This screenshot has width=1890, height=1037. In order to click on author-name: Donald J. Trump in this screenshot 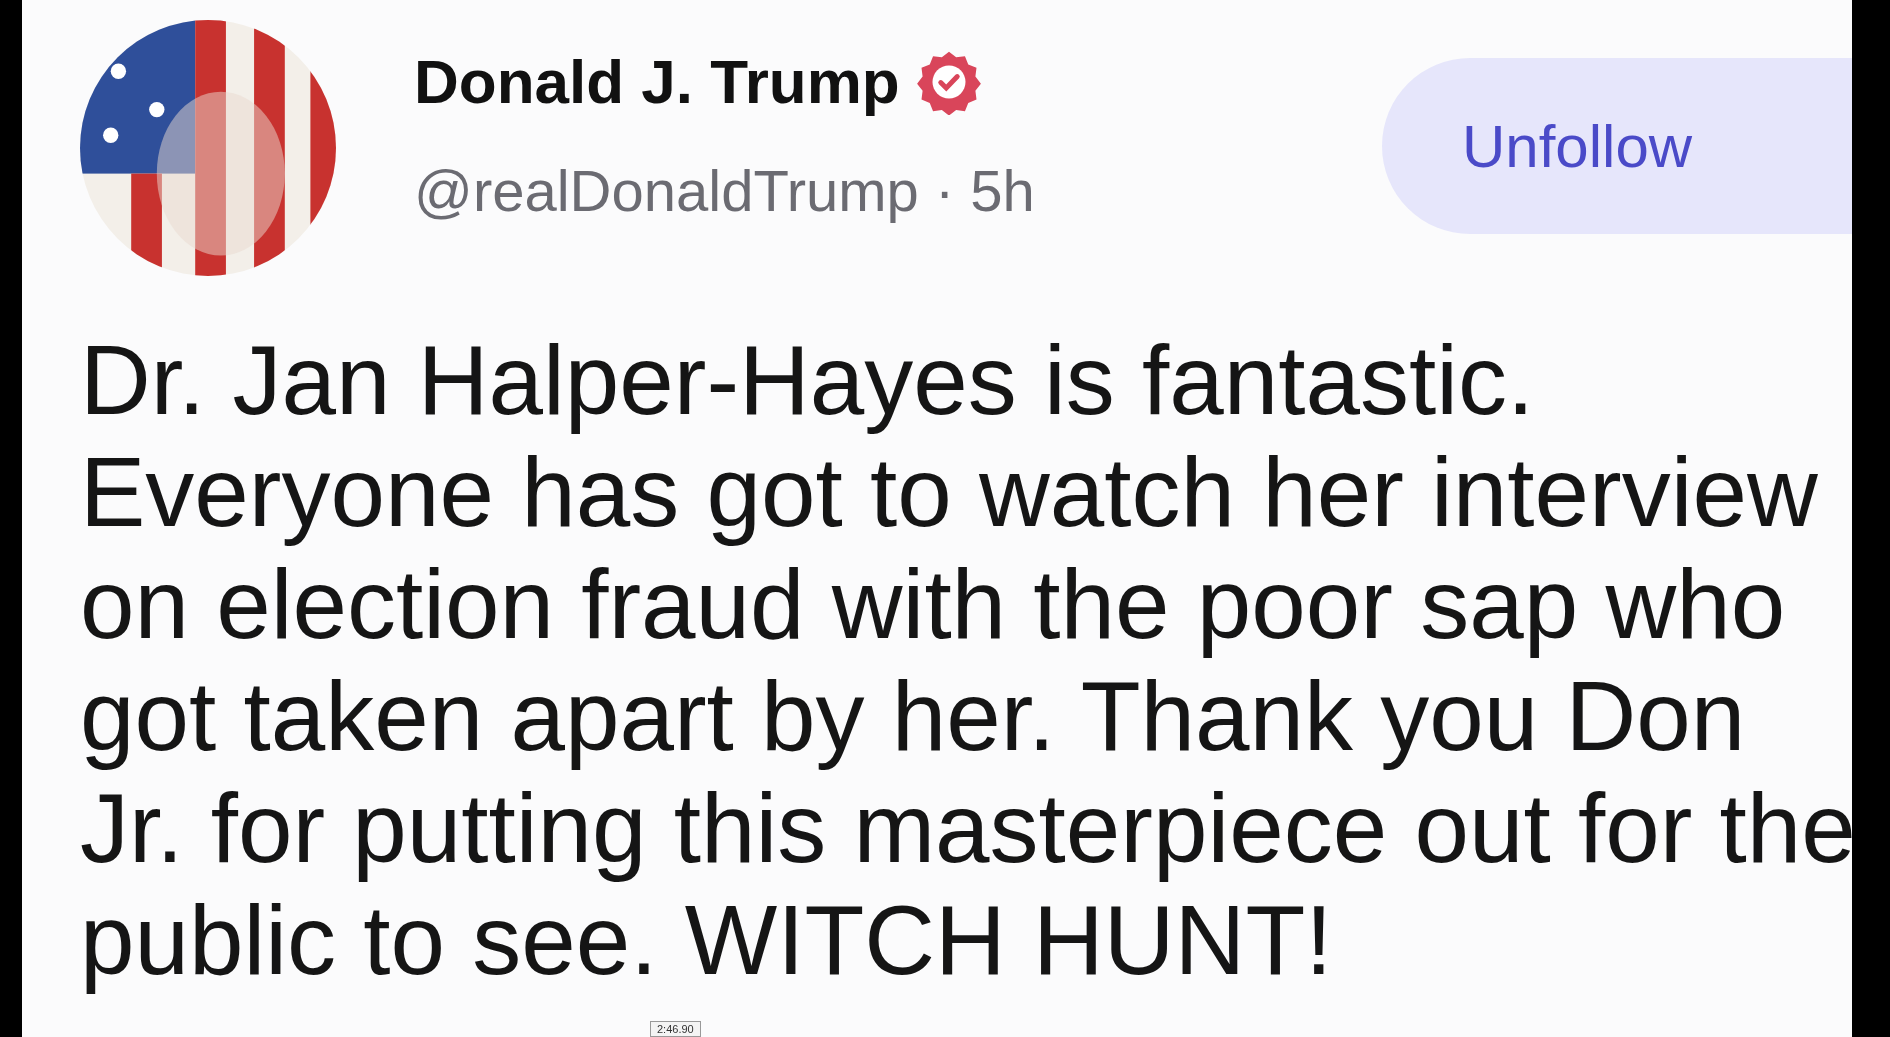, I will do `click(657, 81)`.